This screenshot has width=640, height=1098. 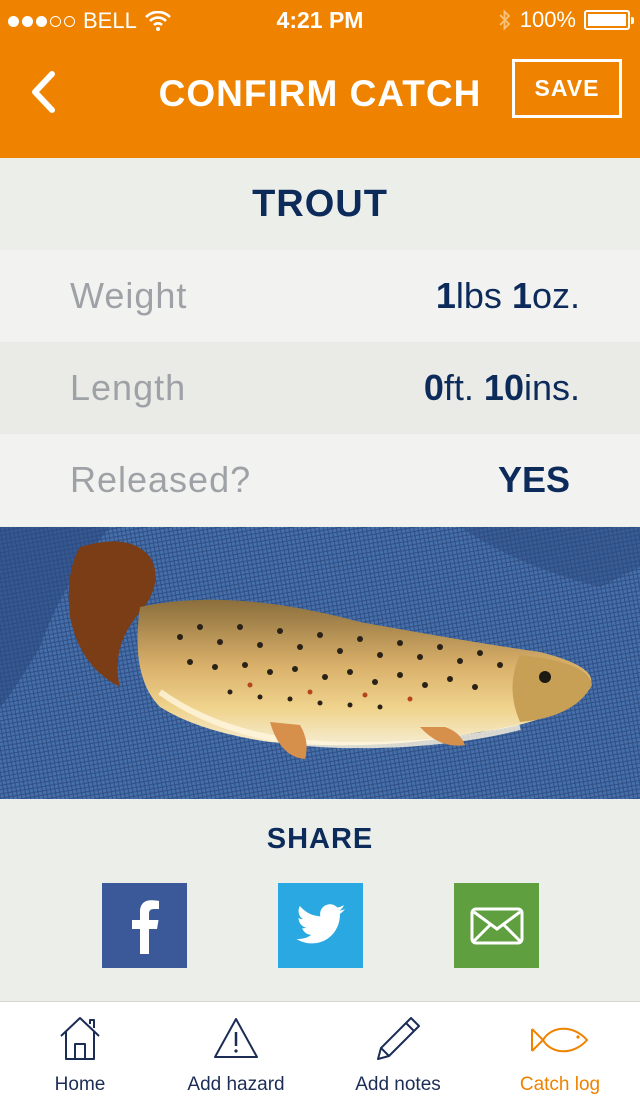 I want to click on tab-add-notes-label: Add notes, so click(x=398, y=1084).